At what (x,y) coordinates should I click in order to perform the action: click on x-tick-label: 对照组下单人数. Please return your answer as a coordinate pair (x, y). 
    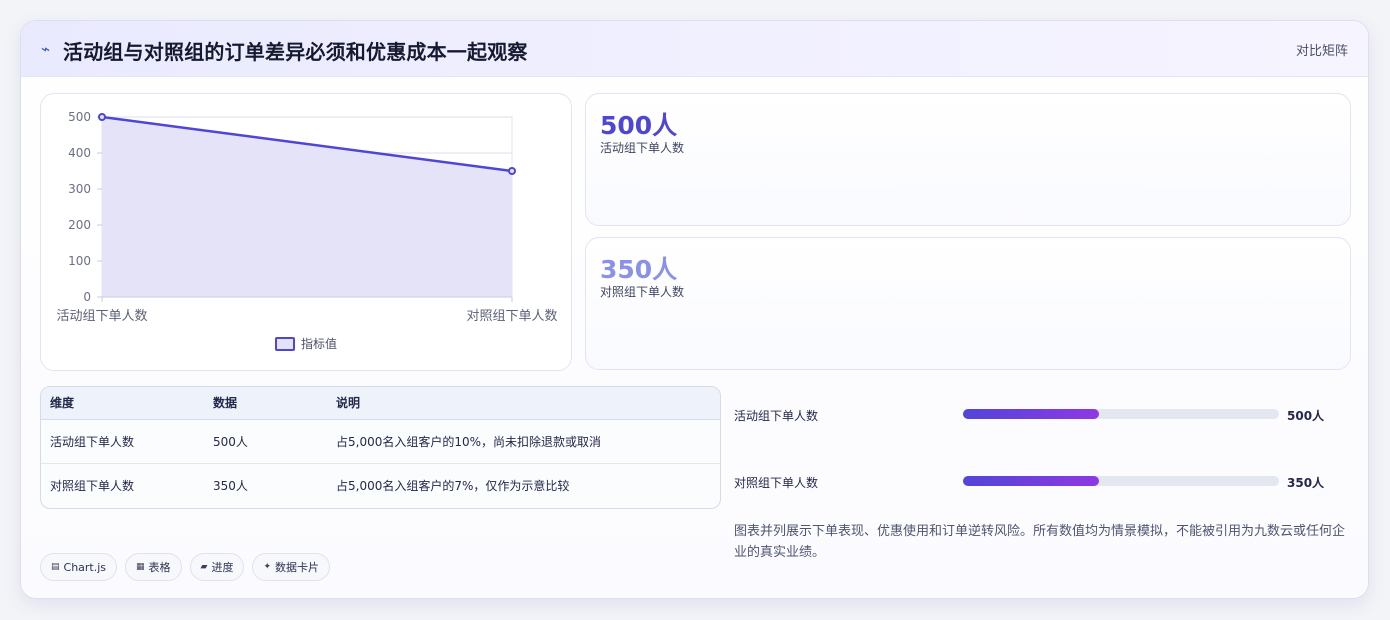
    Looking at the image, I should click on (511, 316).